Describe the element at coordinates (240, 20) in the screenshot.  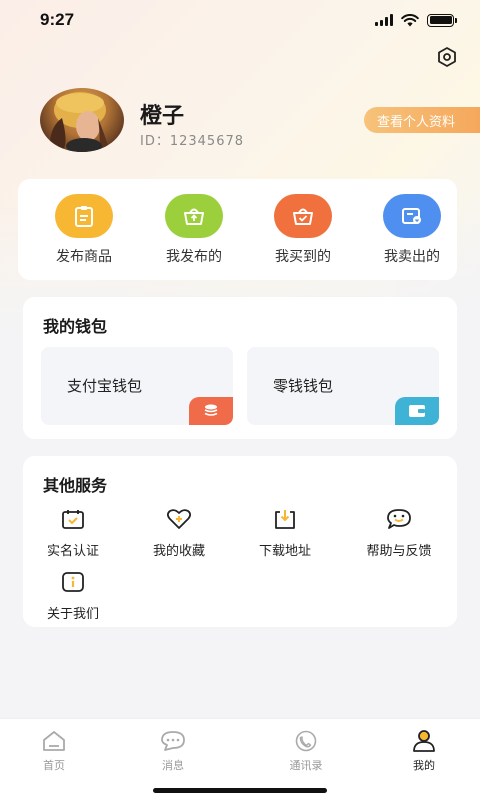
I see `status-bar: 9:27` at that location.